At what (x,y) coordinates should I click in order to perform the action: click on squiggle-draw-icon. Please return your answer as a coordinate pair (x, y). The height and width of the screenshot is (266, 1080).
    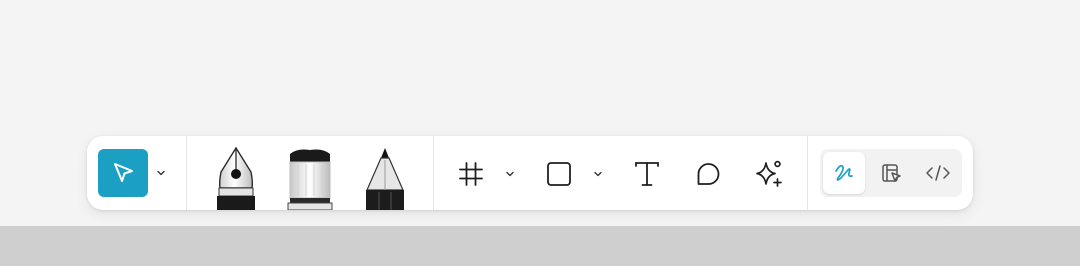
    Looking at the image, I should click on (844, 172).